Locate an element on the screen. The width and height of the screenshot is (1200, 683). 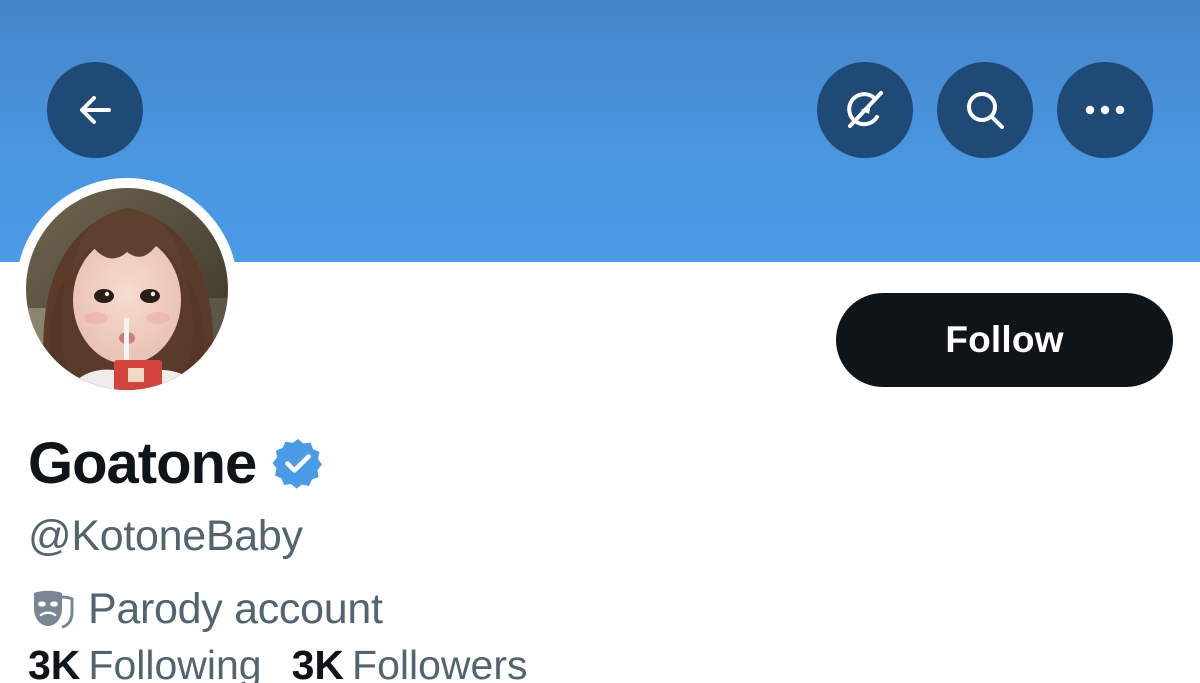
avatar-frame is located at coordinates (127, 289).